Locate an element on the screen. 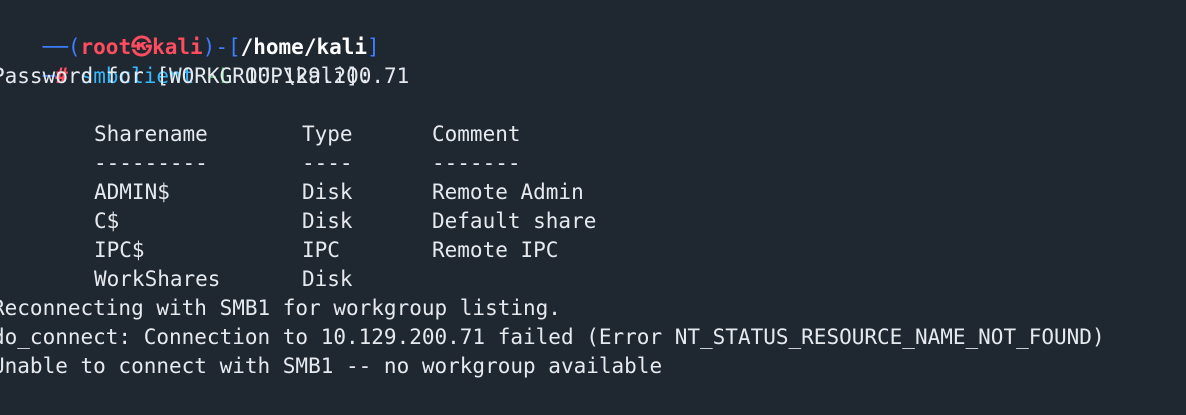  share-table-header: Sharename Type Comment is located at coordinates (593, 134).